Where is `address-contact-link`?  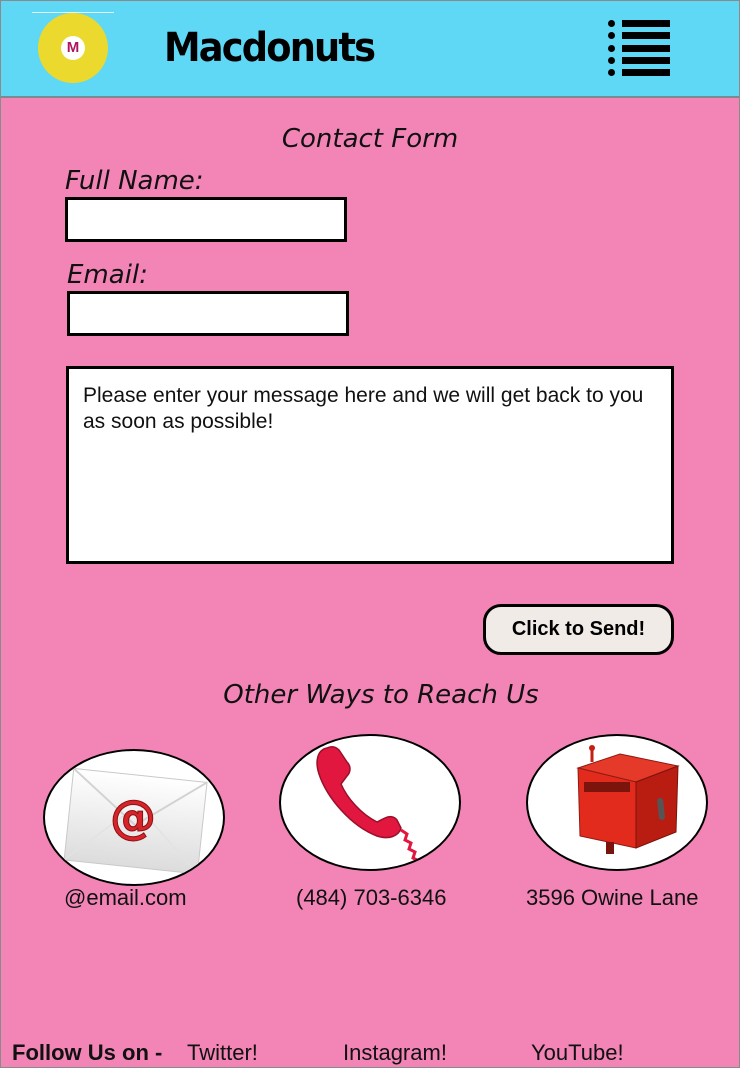 address-contact-link is located at coordinates (617, 802).